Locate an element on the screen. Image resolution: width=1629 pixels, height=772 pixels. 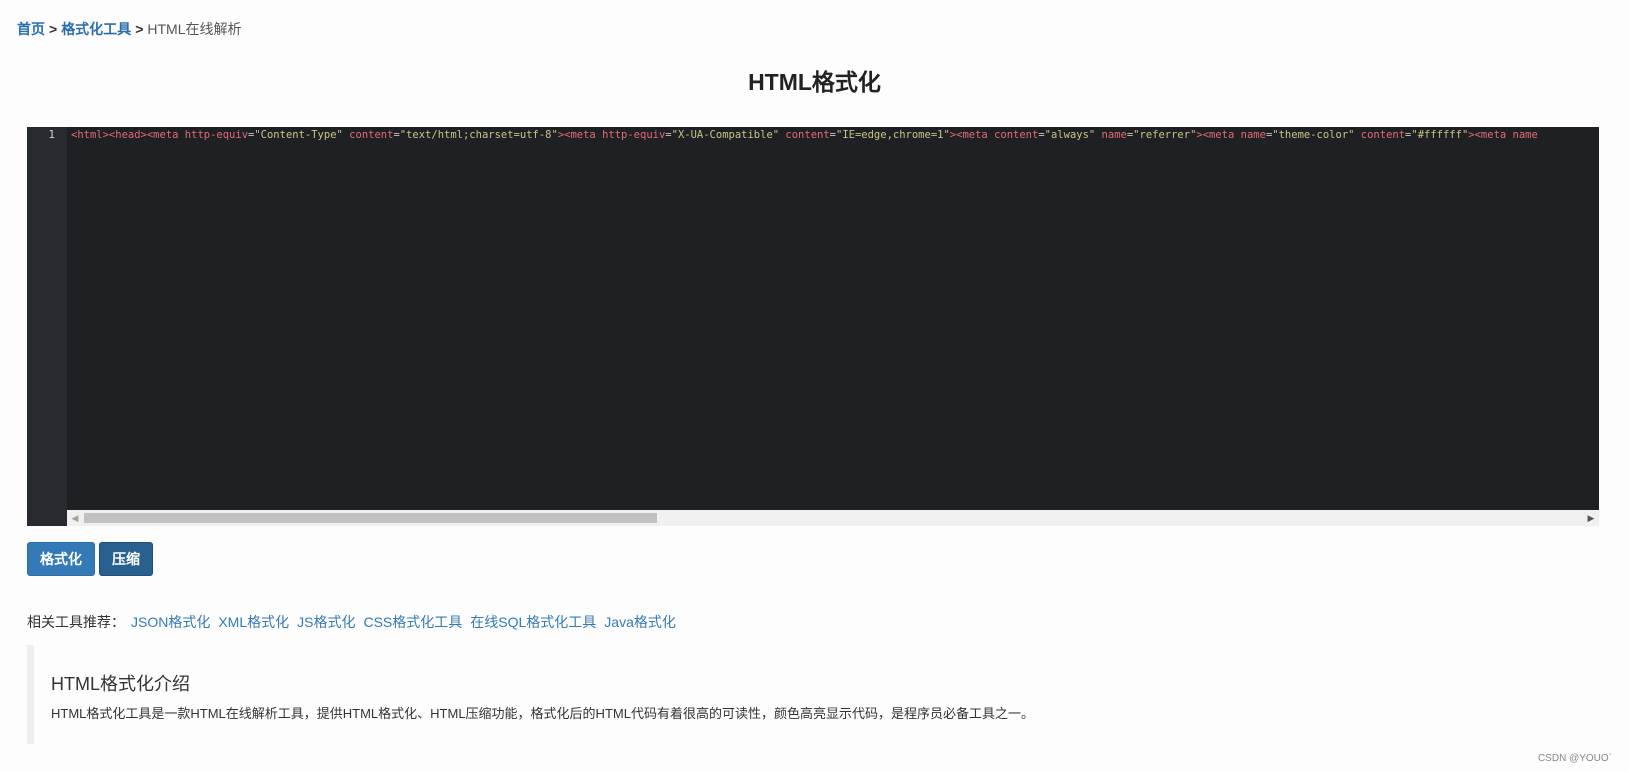
related-link-js: JS格式化 is located at coordinates (326, 622).